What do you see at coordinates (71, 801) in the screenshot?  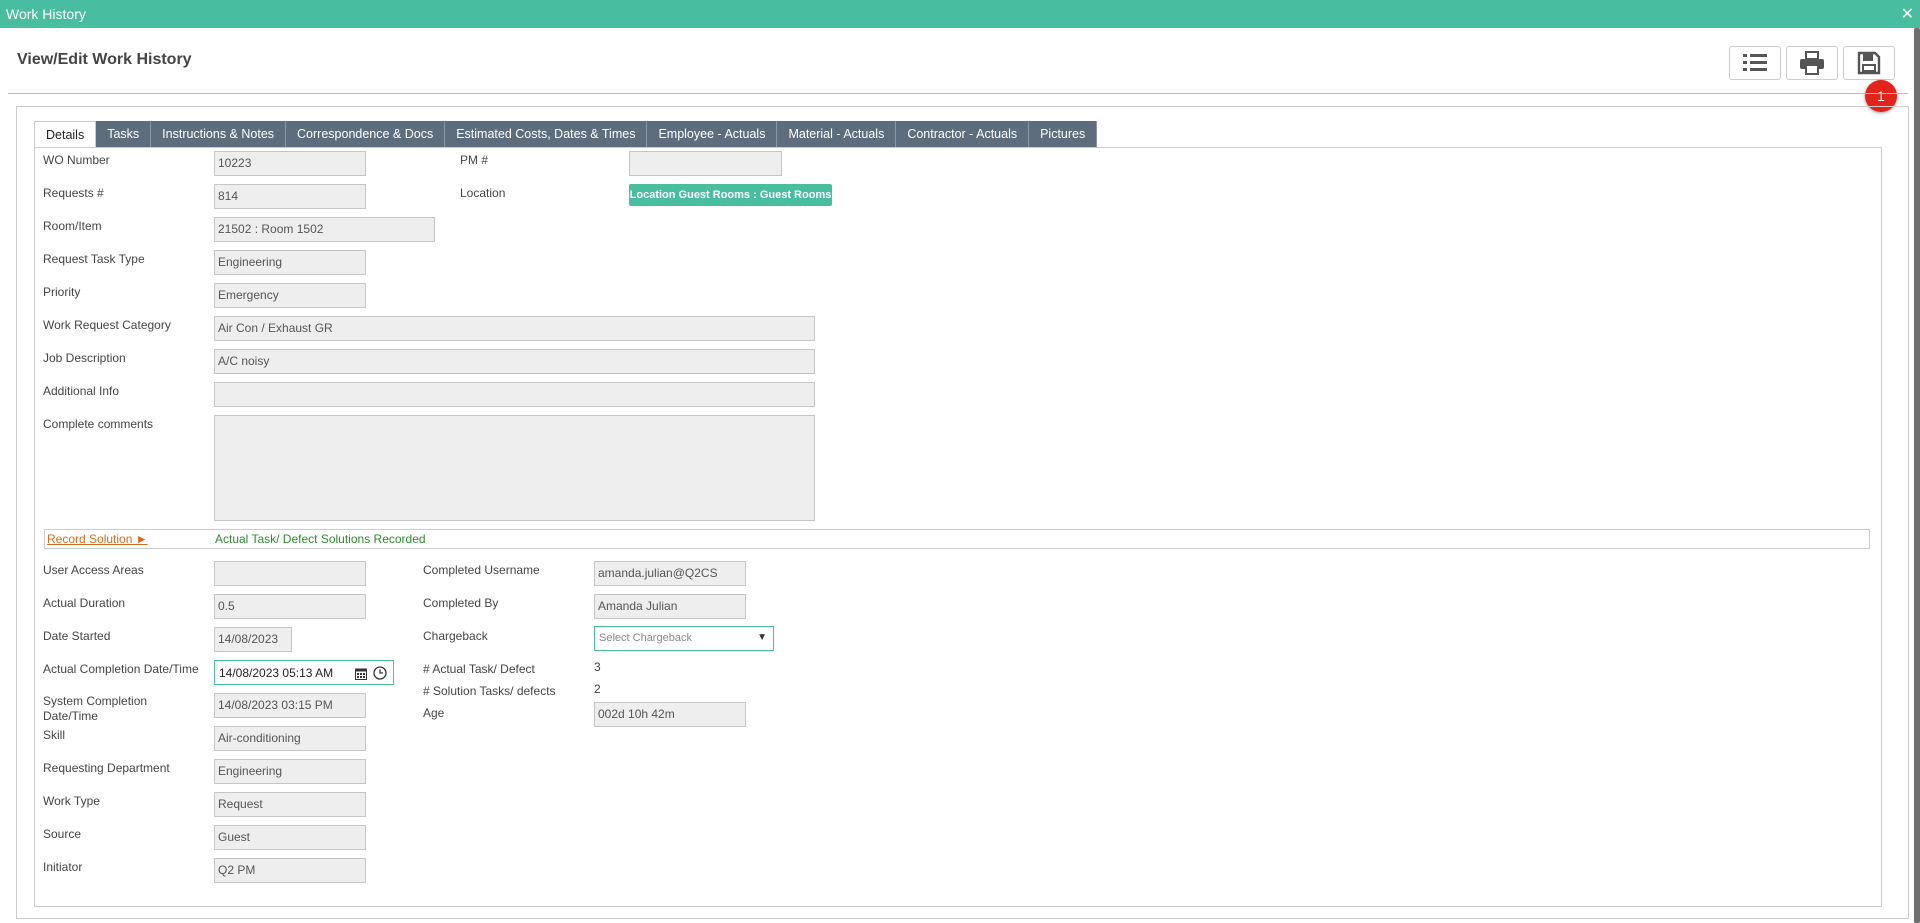 I see `work-type-label: Work Type` at bounding box center [71, 801].